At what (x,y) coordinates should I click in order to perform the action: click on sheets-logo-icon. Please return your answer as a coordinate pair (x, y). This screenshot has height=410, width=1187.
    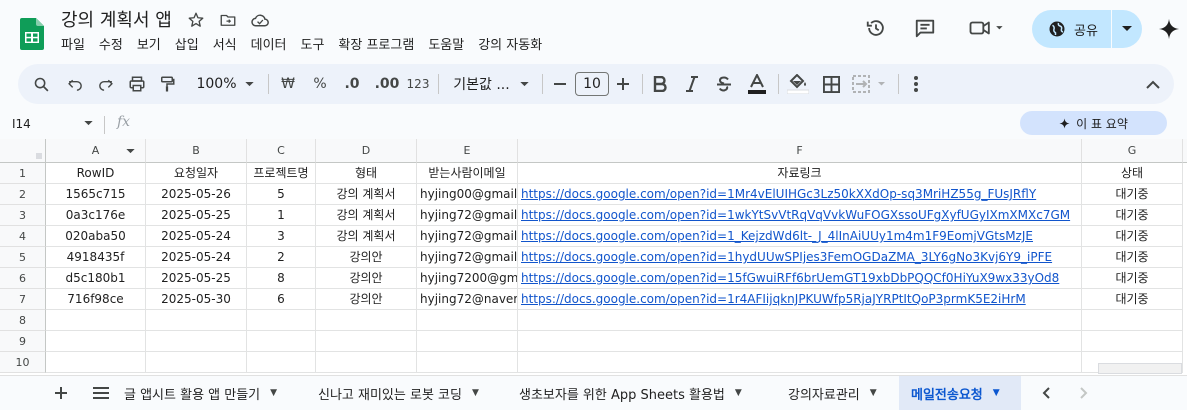
    Looking at the image, I should click on (32, 34).